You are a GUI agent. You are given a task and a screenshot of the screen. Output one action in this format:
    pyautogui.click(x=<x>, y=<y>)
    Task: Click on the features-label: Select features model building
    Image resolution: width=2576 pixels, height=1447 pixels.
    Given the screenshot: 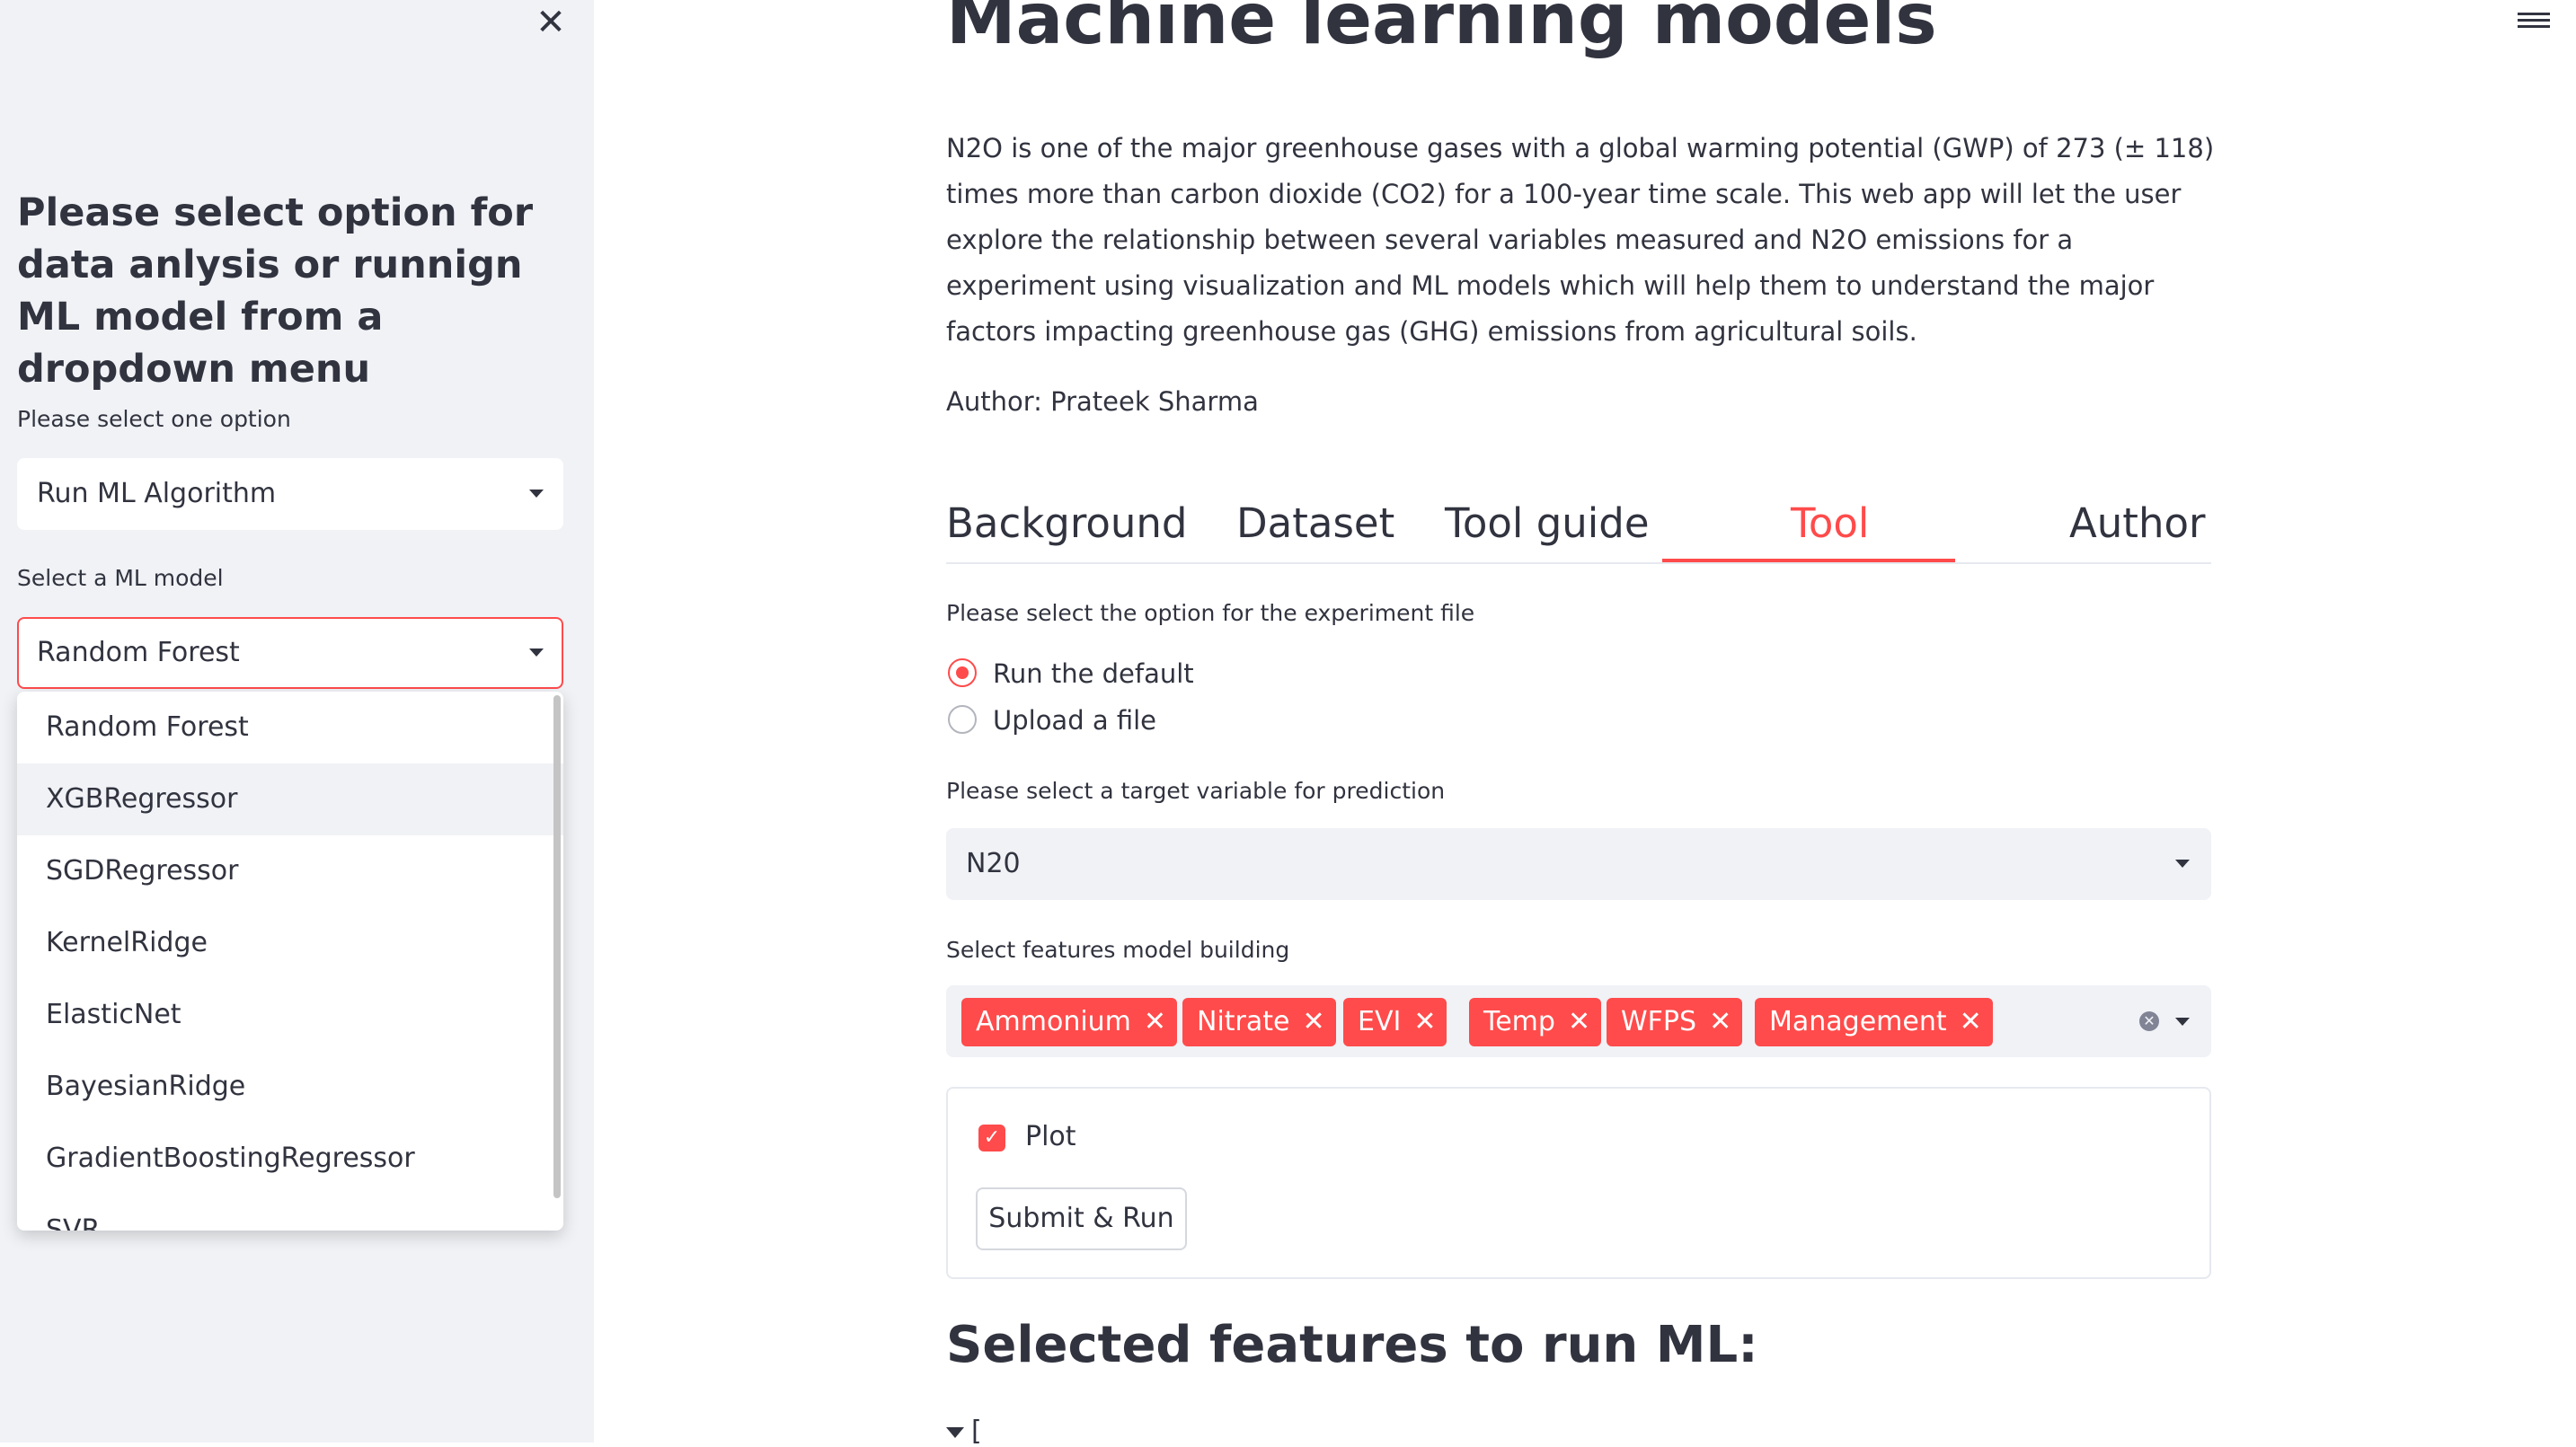 What is the action you would take?
    pyautogui.click(x=1118, y=950)
    